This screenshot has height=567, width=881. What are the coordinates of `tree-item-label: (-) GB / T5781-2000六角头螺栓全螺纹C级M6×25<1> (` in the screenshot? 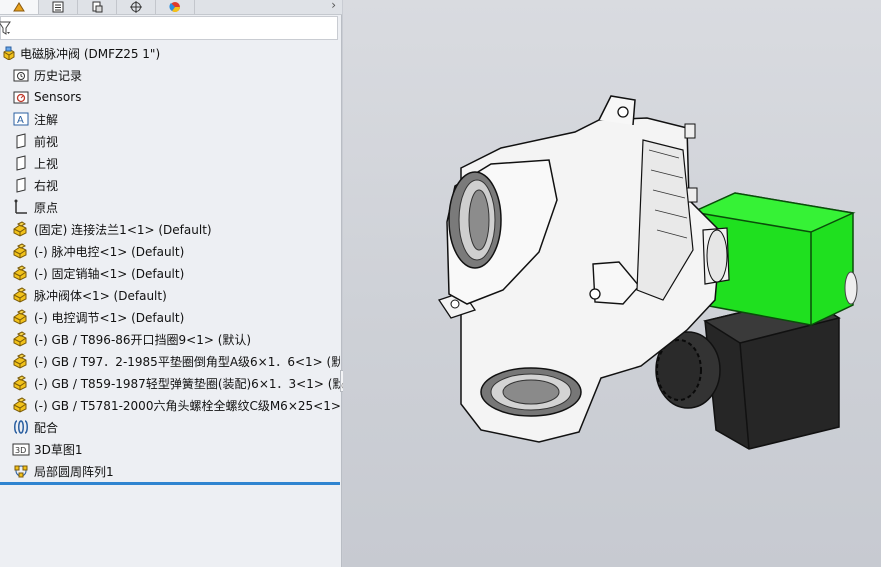 It's located at (187, 405).